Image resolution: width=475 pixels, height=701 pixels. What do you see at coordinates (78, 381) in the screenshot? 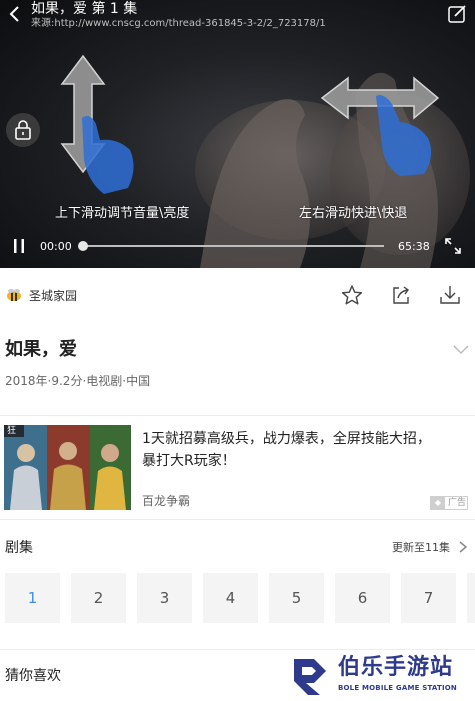
I see `drama-meta: 2018年·9.2分·电视剧·中国` at bounding box center [78, 381].